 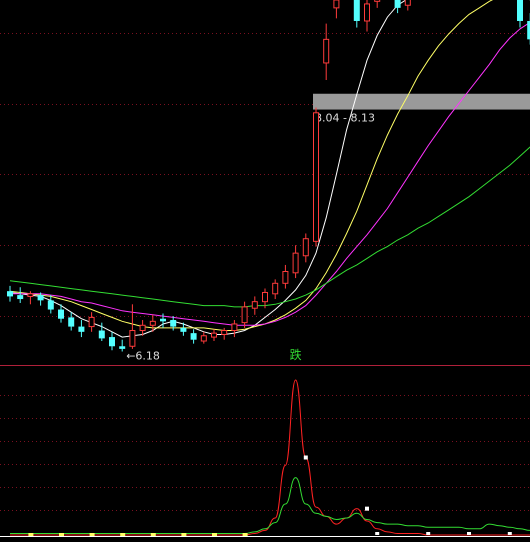 I want to click on resistance-zone: 8.04 - 8.13, so click(x=421, y=109).